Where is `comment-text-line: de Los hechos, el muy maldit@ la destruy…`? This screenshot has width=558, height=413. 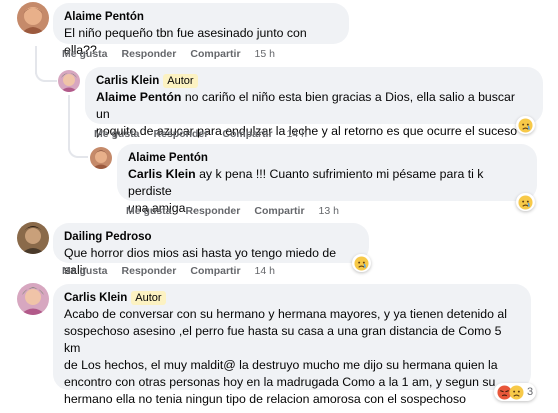 comment-text-line: de Los hechos, el muy maldit@ la destruy… is located at coordinates (281, 365).